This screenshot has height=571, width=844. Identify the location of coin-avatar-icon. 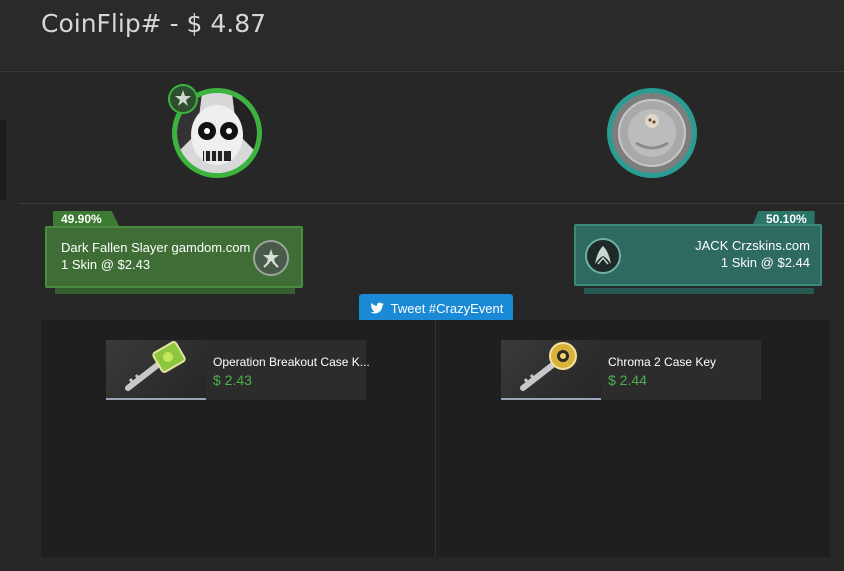
(652, 133).